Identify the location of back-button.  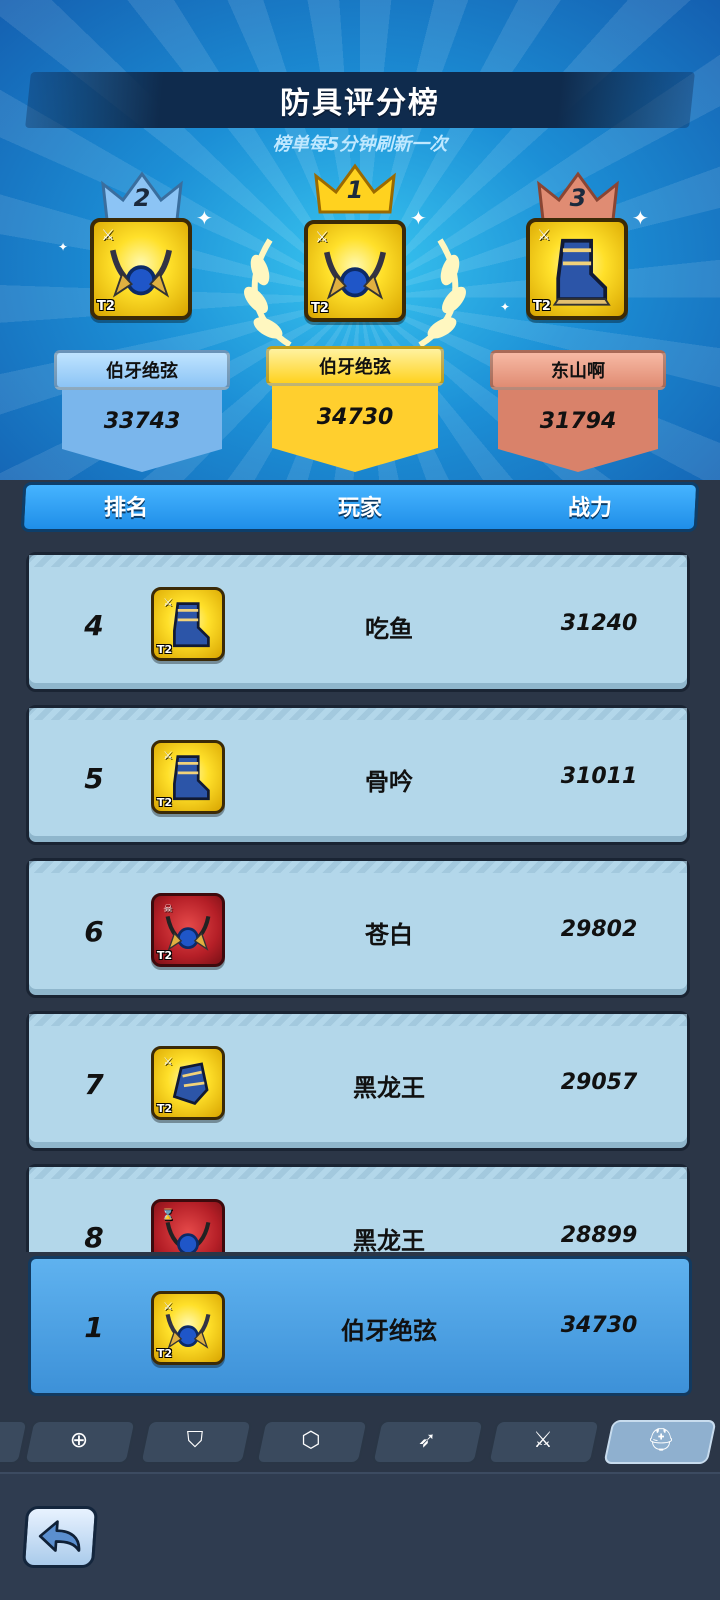
(60, 1537).